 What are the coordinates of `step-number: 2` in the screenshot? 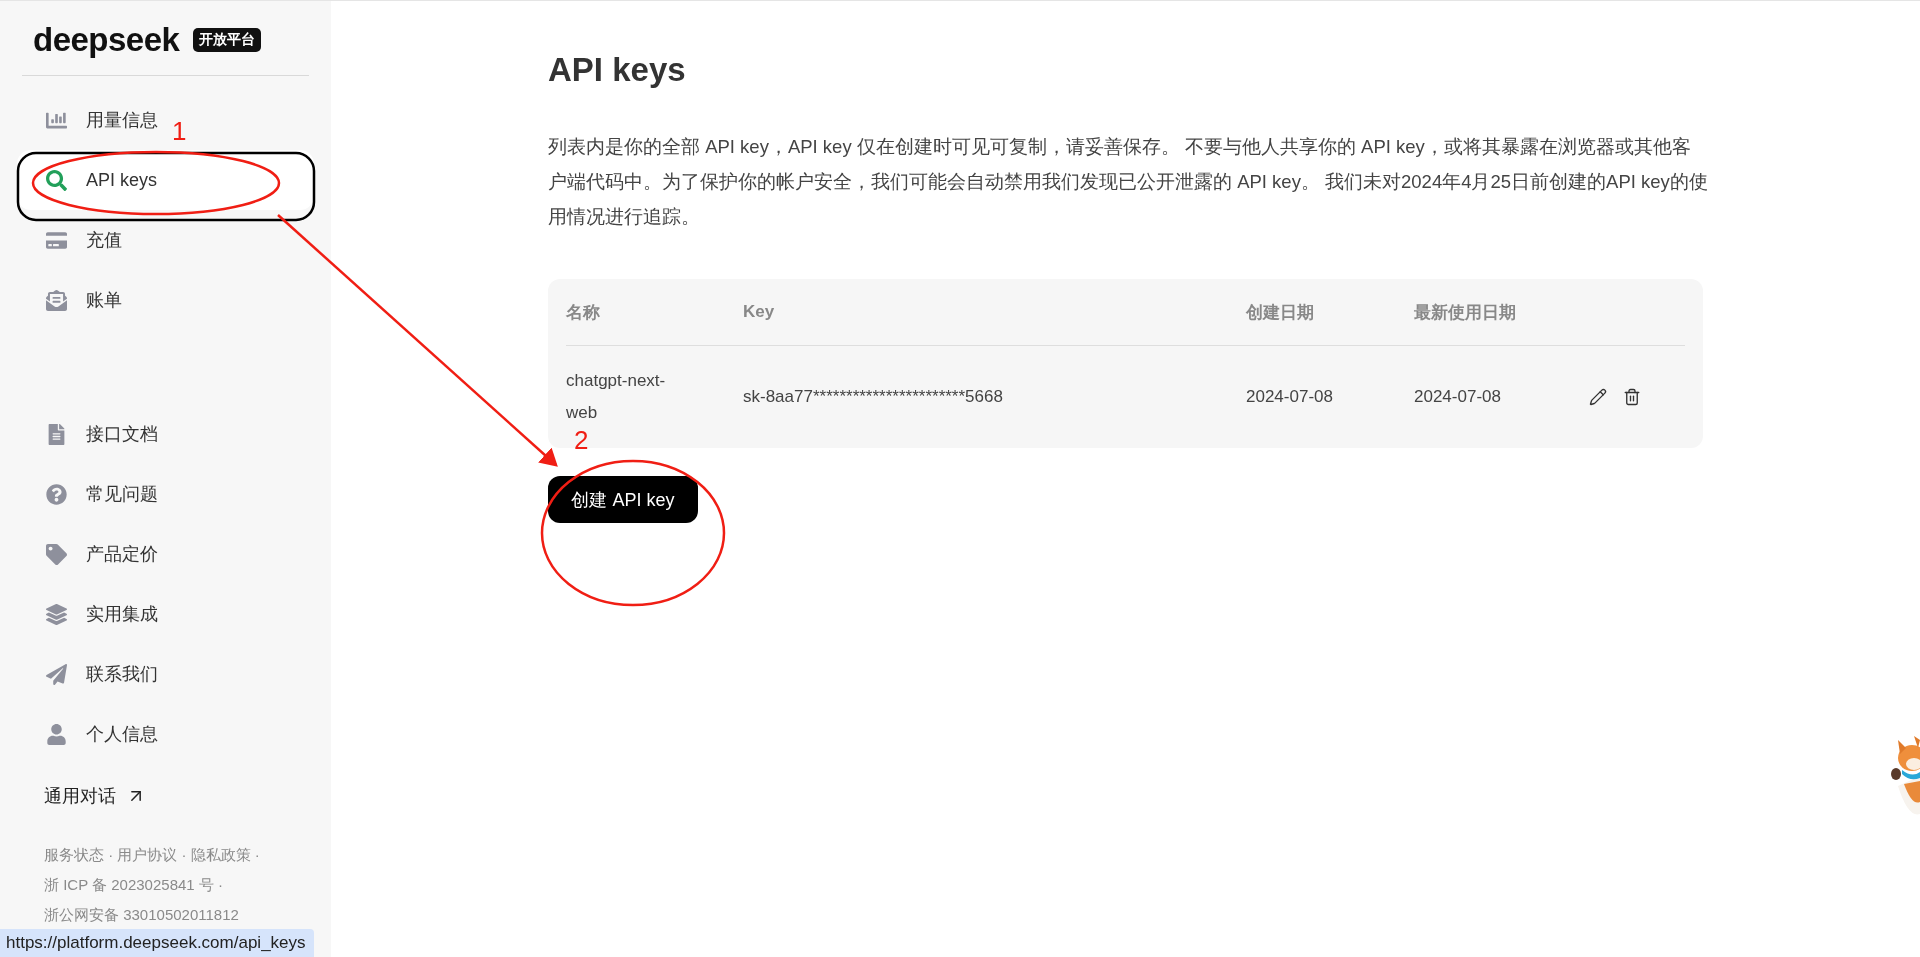 It's located at (581, 440).